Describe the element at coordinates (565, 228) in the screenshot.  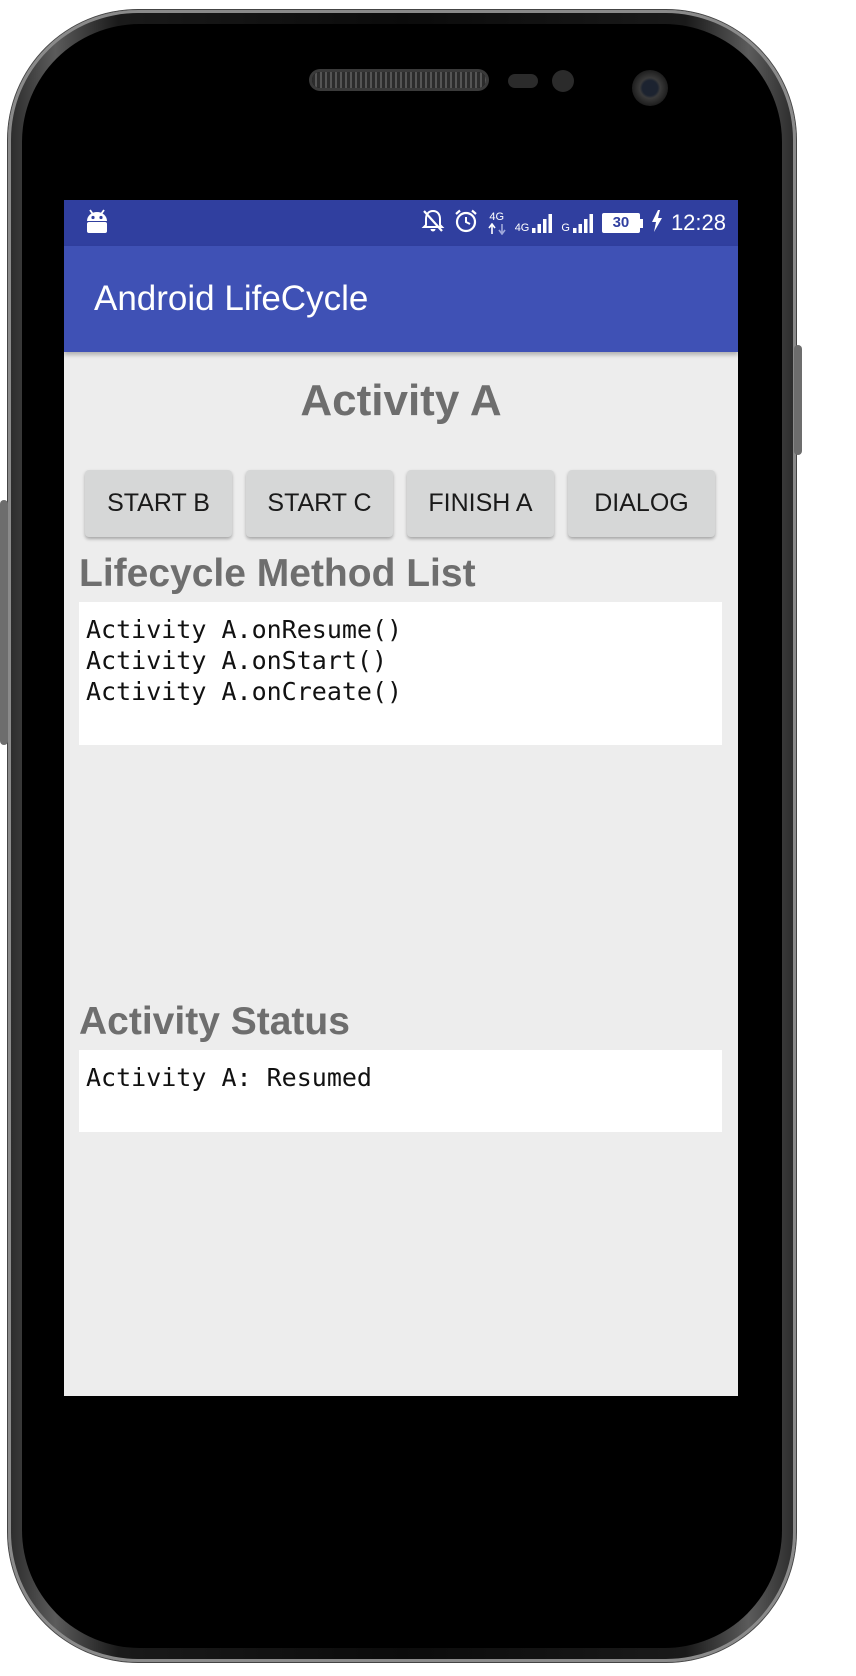
I see `sim2-network-label: G` at that location.